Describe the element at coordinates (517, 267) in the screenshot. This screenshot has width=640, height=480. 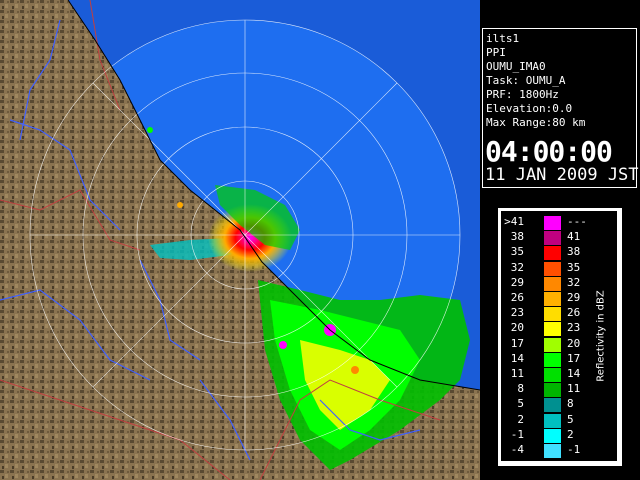
I see `legend-low-value: 32` at that location.